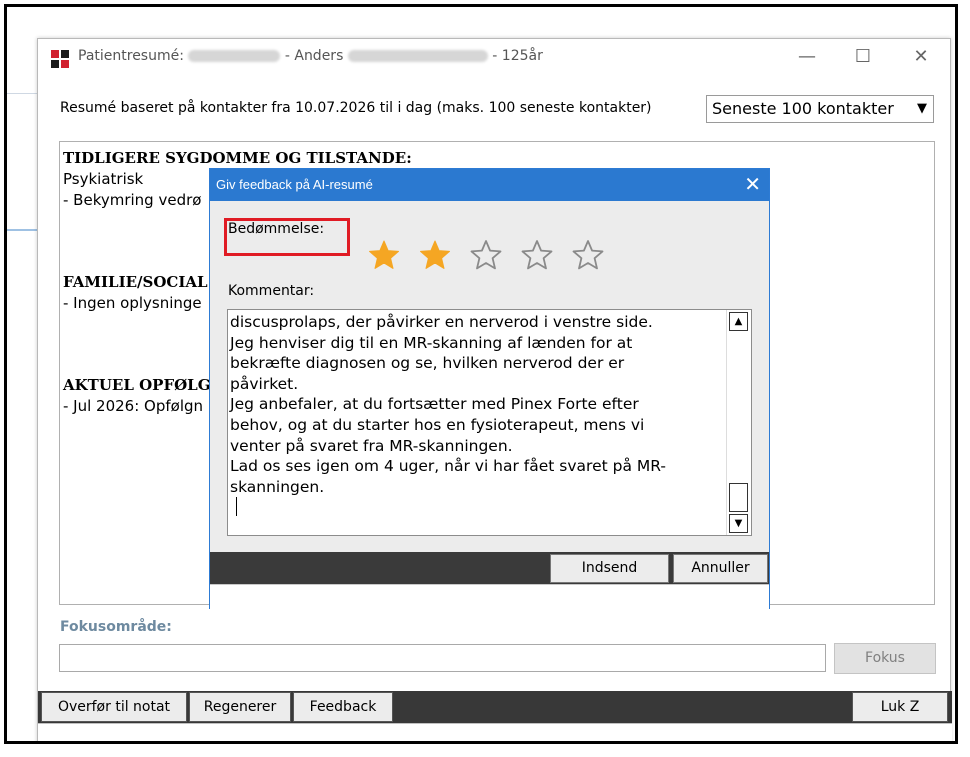  I want to click on contacts-range-value: Seneste 100 kontakter, so click(803, 108).